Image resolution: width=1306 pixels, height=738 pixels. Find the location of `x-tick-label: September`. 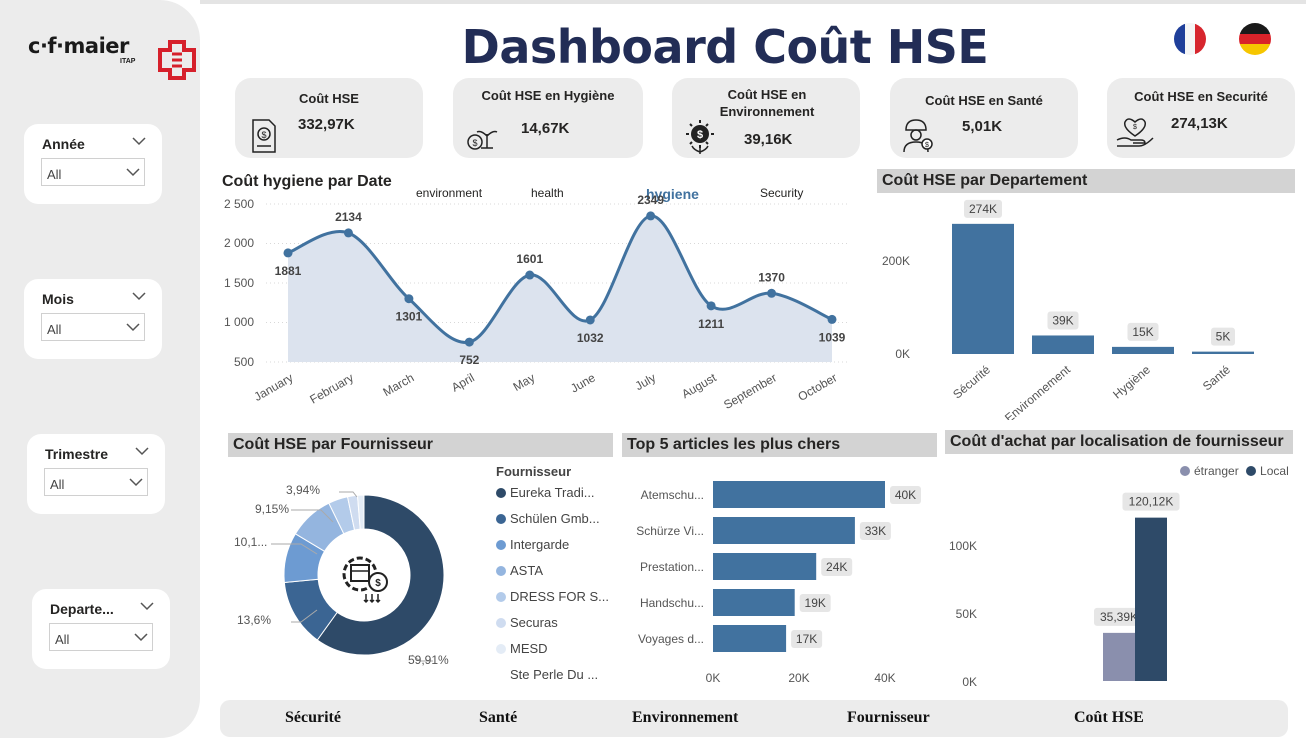

x-tick-label: September is located at coordinates (750, 390).